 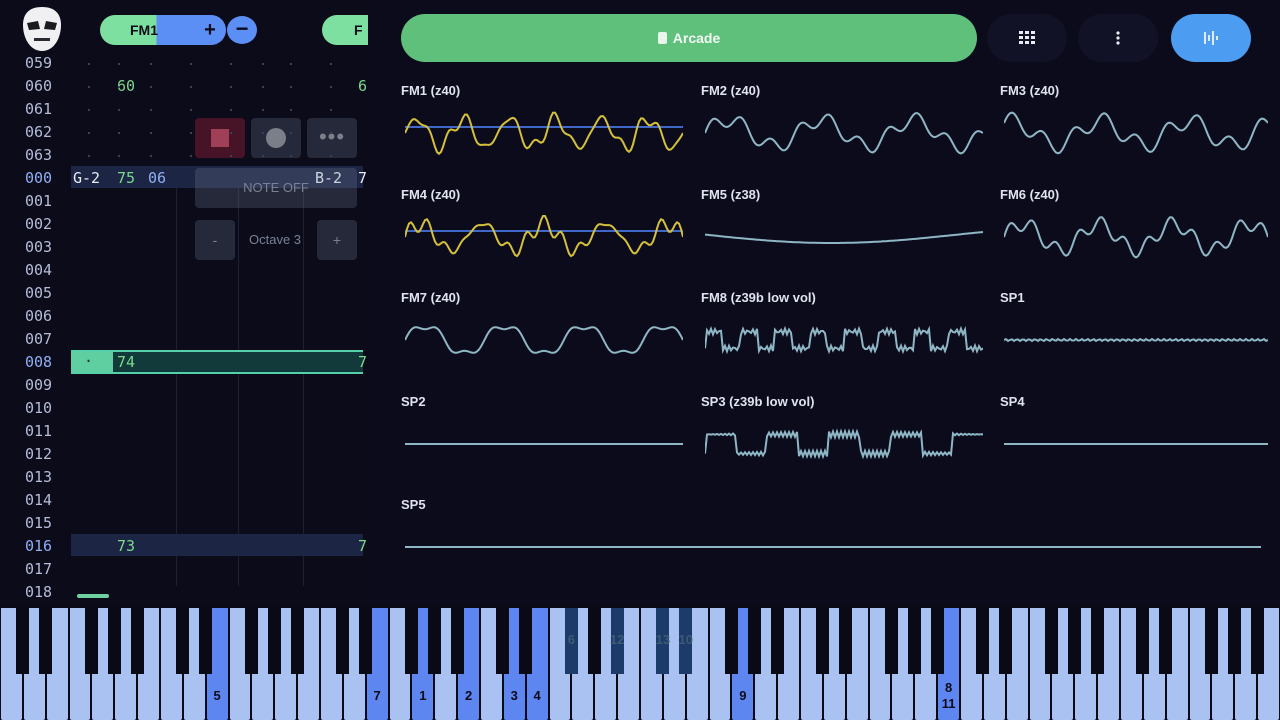 I want to click on channel-key-label: 1, so click(x=423, y=695).